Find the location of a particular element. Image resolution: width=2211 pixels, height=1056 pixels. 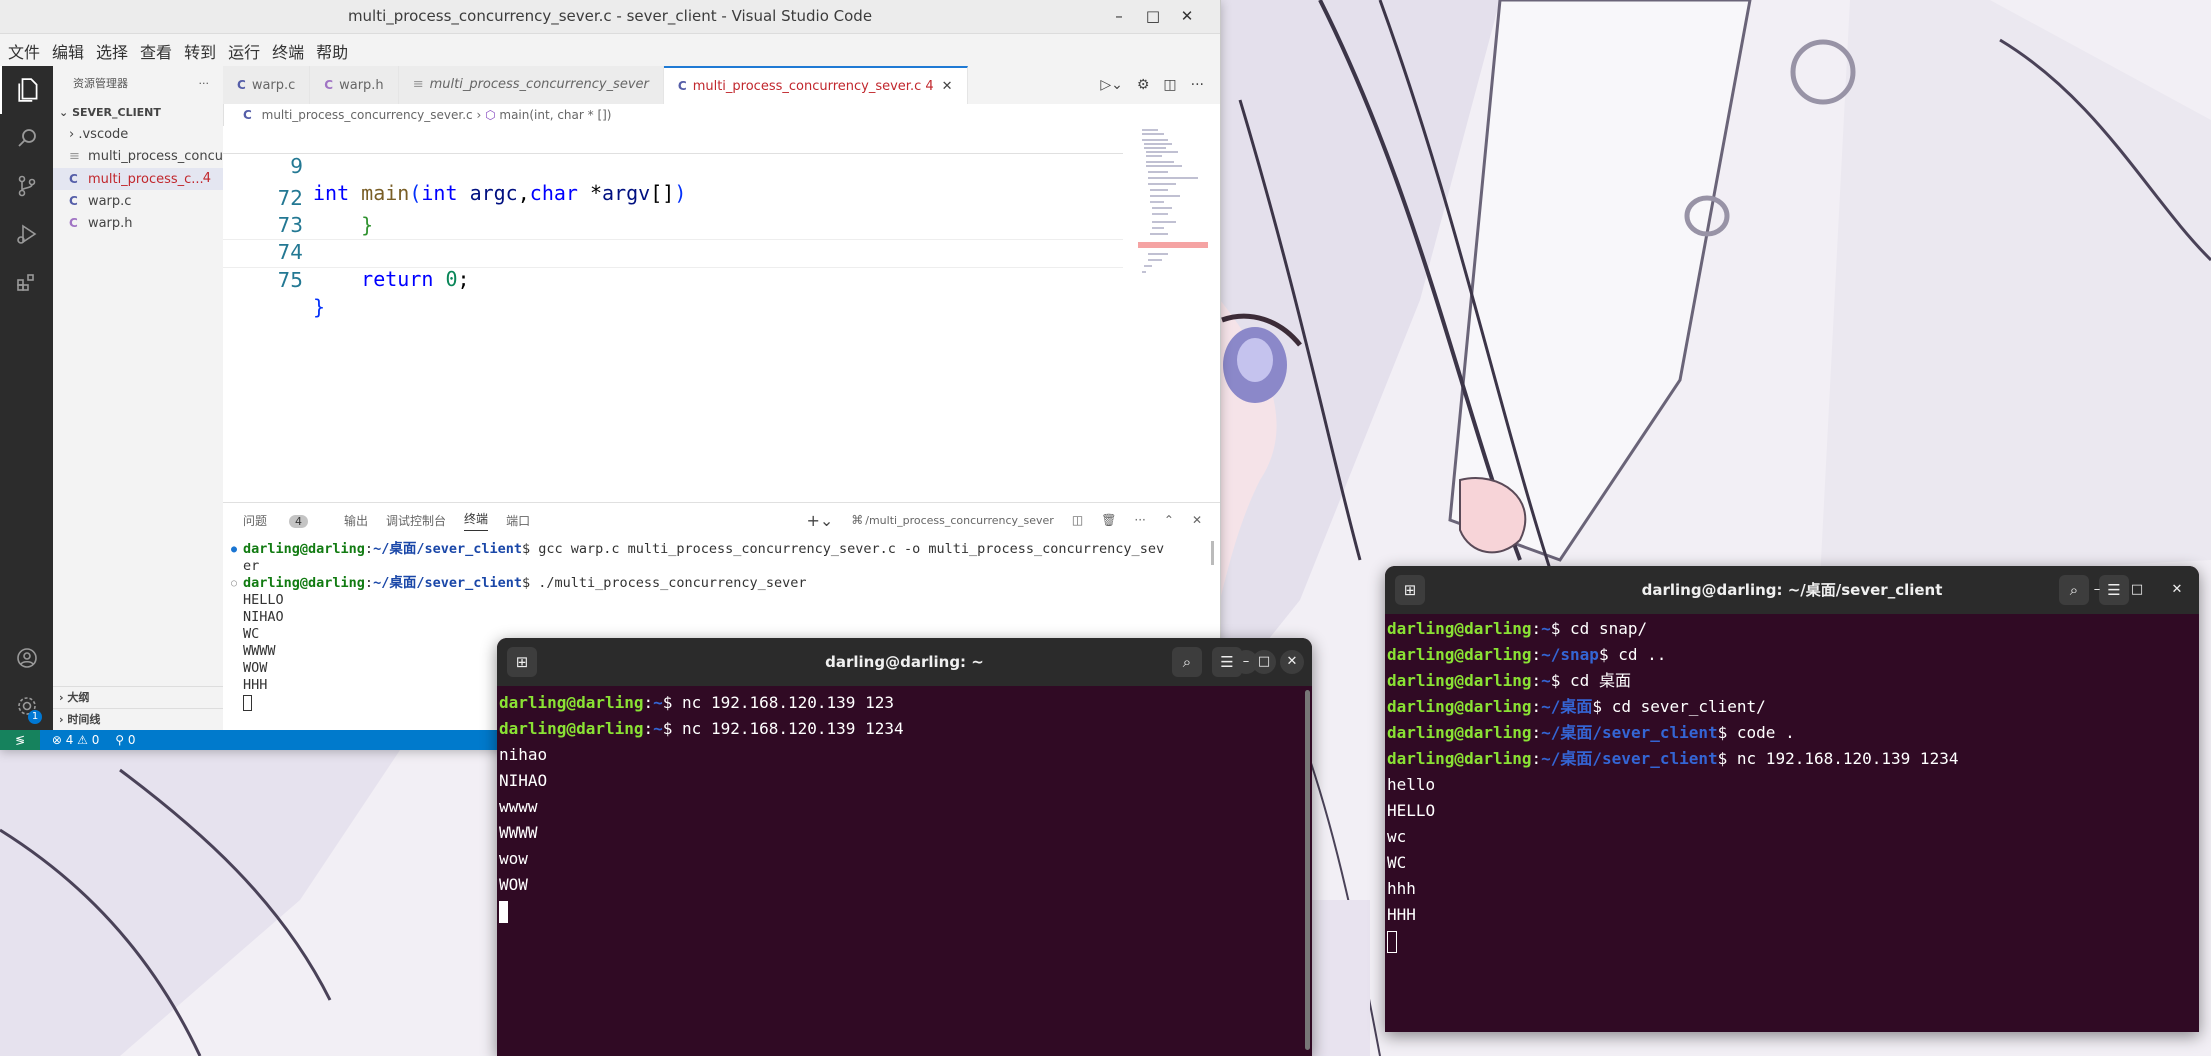

activity-bar: 1 is located at coordinates (26, 398).